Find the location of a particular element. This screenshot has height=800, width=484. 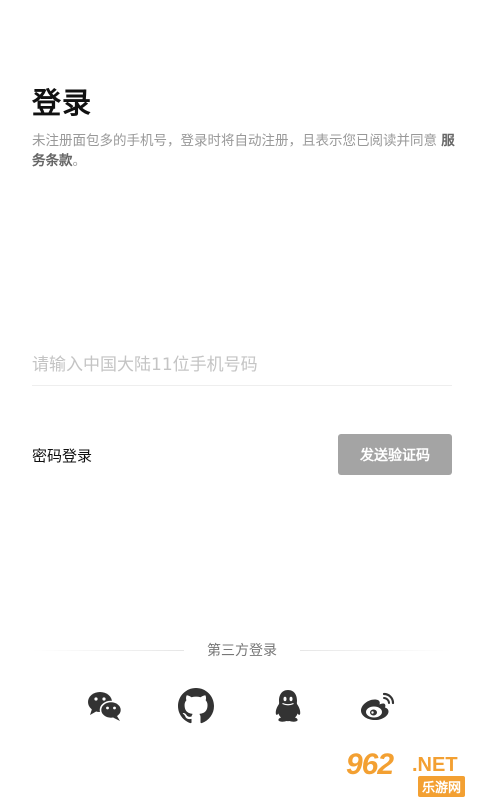

qq-login-button is located at coordinates (288, 706).